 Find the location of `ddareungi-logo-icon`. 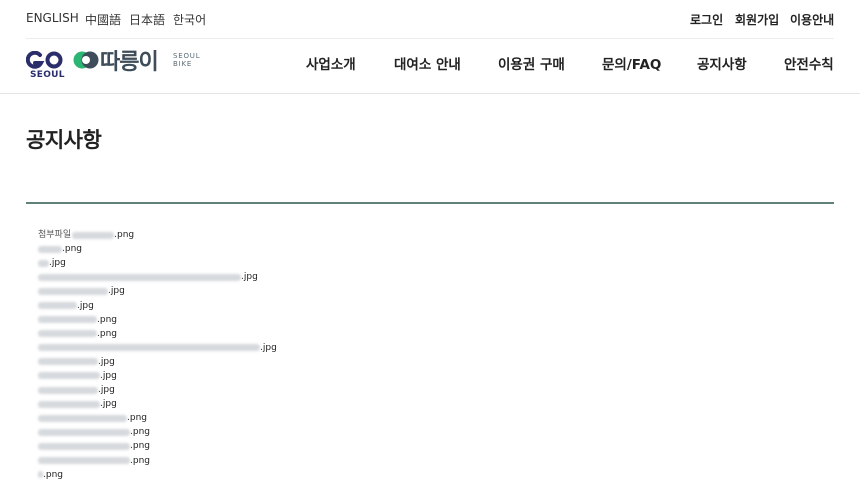

ddareungi-logo-icon is located at coordinates (86, 60).